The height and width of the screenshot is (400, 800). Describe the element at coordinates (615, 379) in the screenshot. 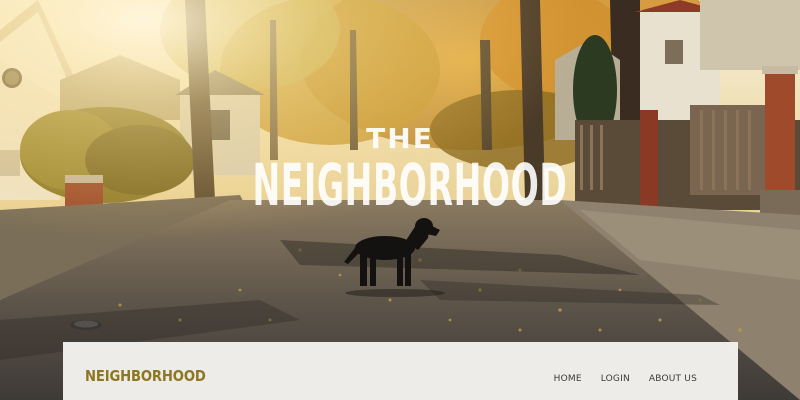

I see `nav-link-login: LOGIN` at that location.